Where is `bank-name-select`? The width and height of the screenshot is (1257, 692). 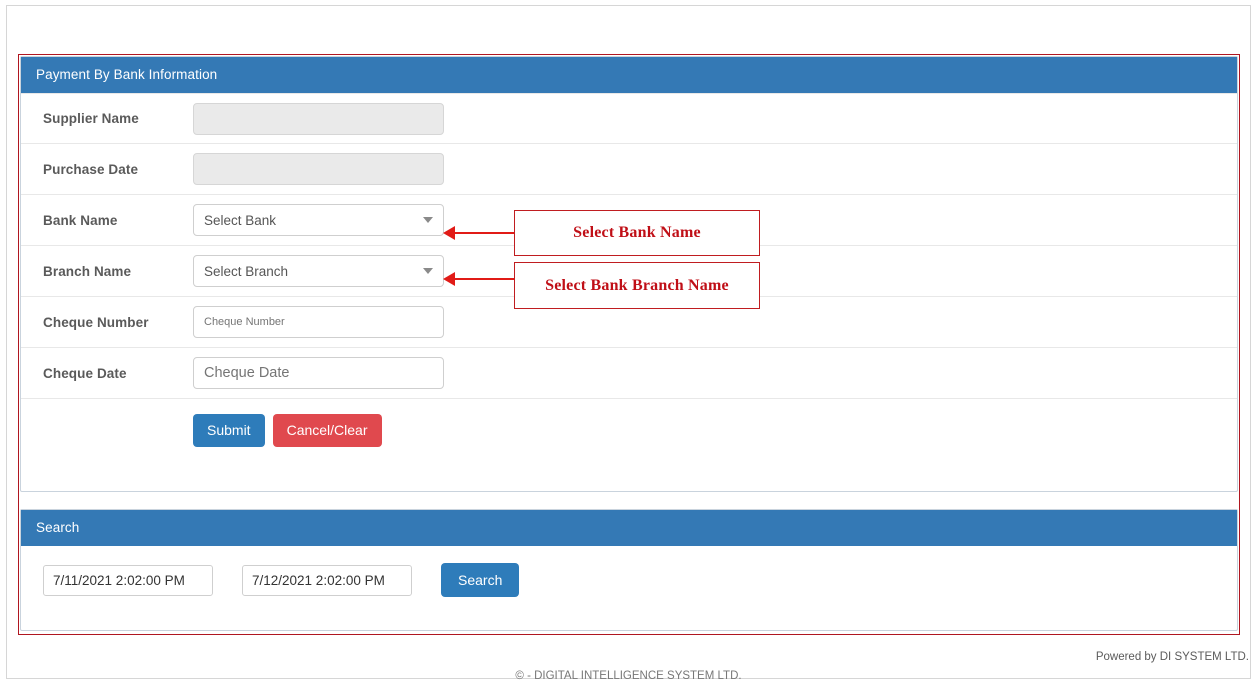
bank-name-select is located at coordinates (318, 220).